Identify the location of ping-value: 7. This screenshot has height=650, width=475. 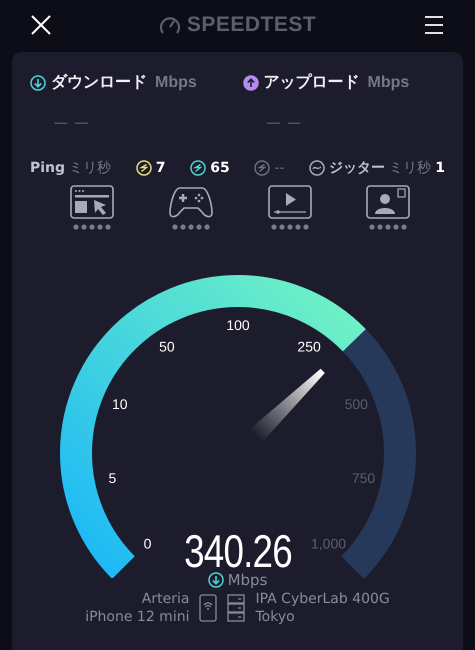
(161, 168).